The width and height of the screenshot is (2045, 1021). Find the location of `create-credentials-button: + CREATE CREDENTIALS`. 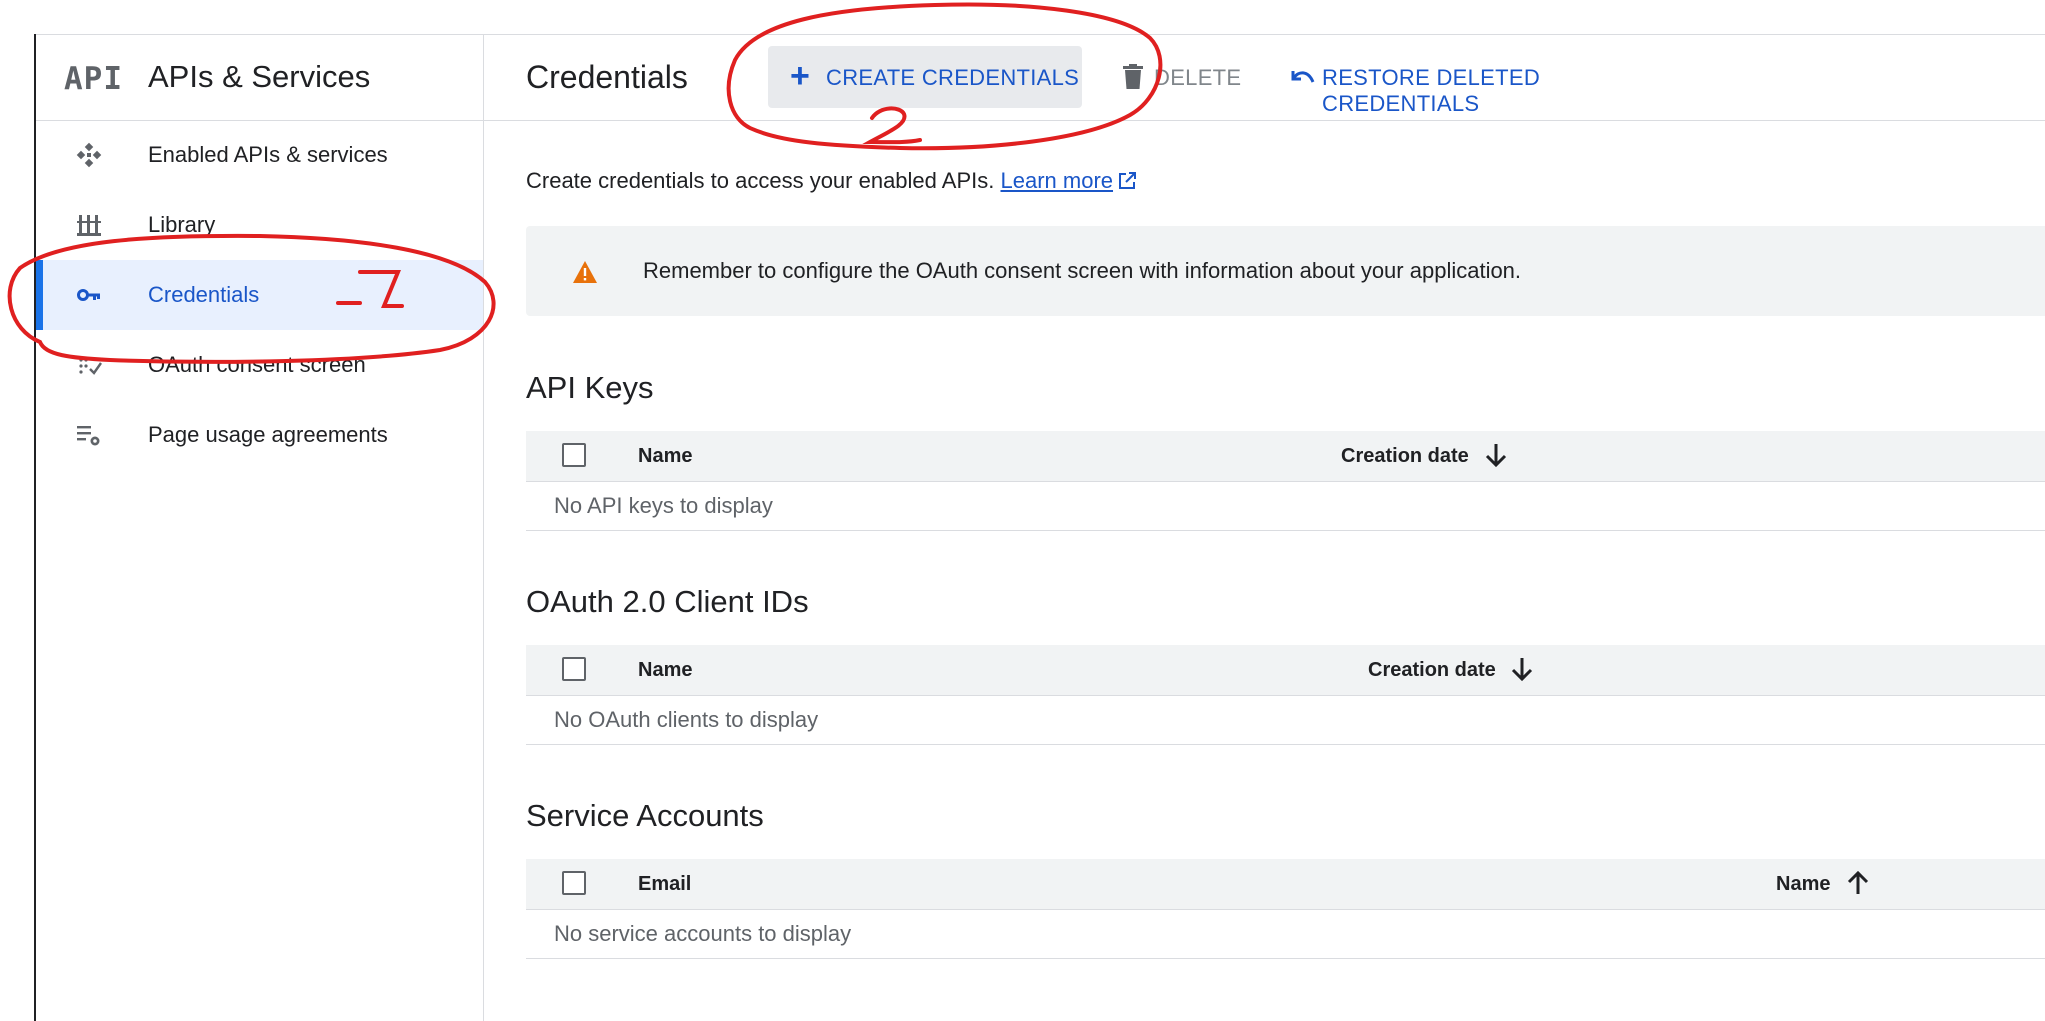

create-credentials-button: + CREATE CREDENTIALS is located at coordinates (925, 77).